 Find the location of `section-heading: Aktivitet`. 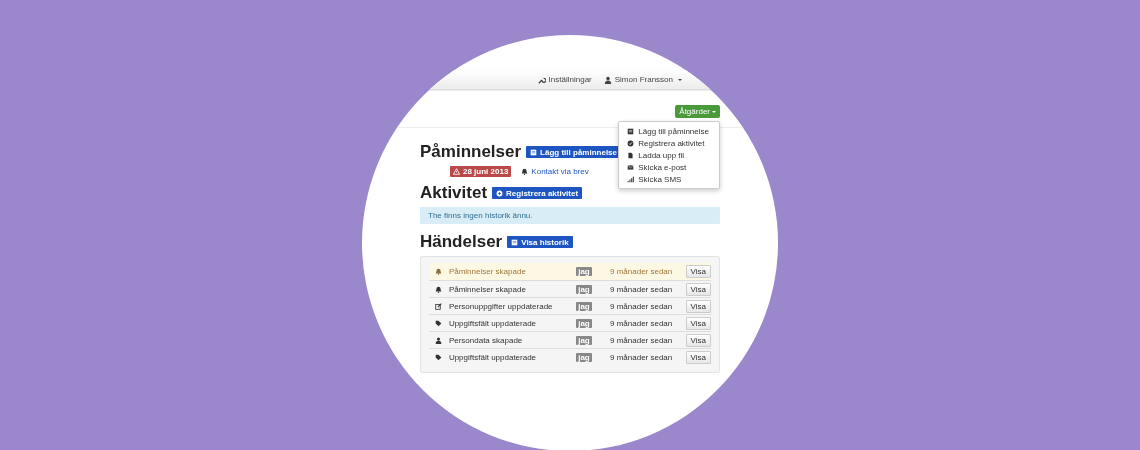

section-heading: Aktivitet is located at coordinates (454, 193).